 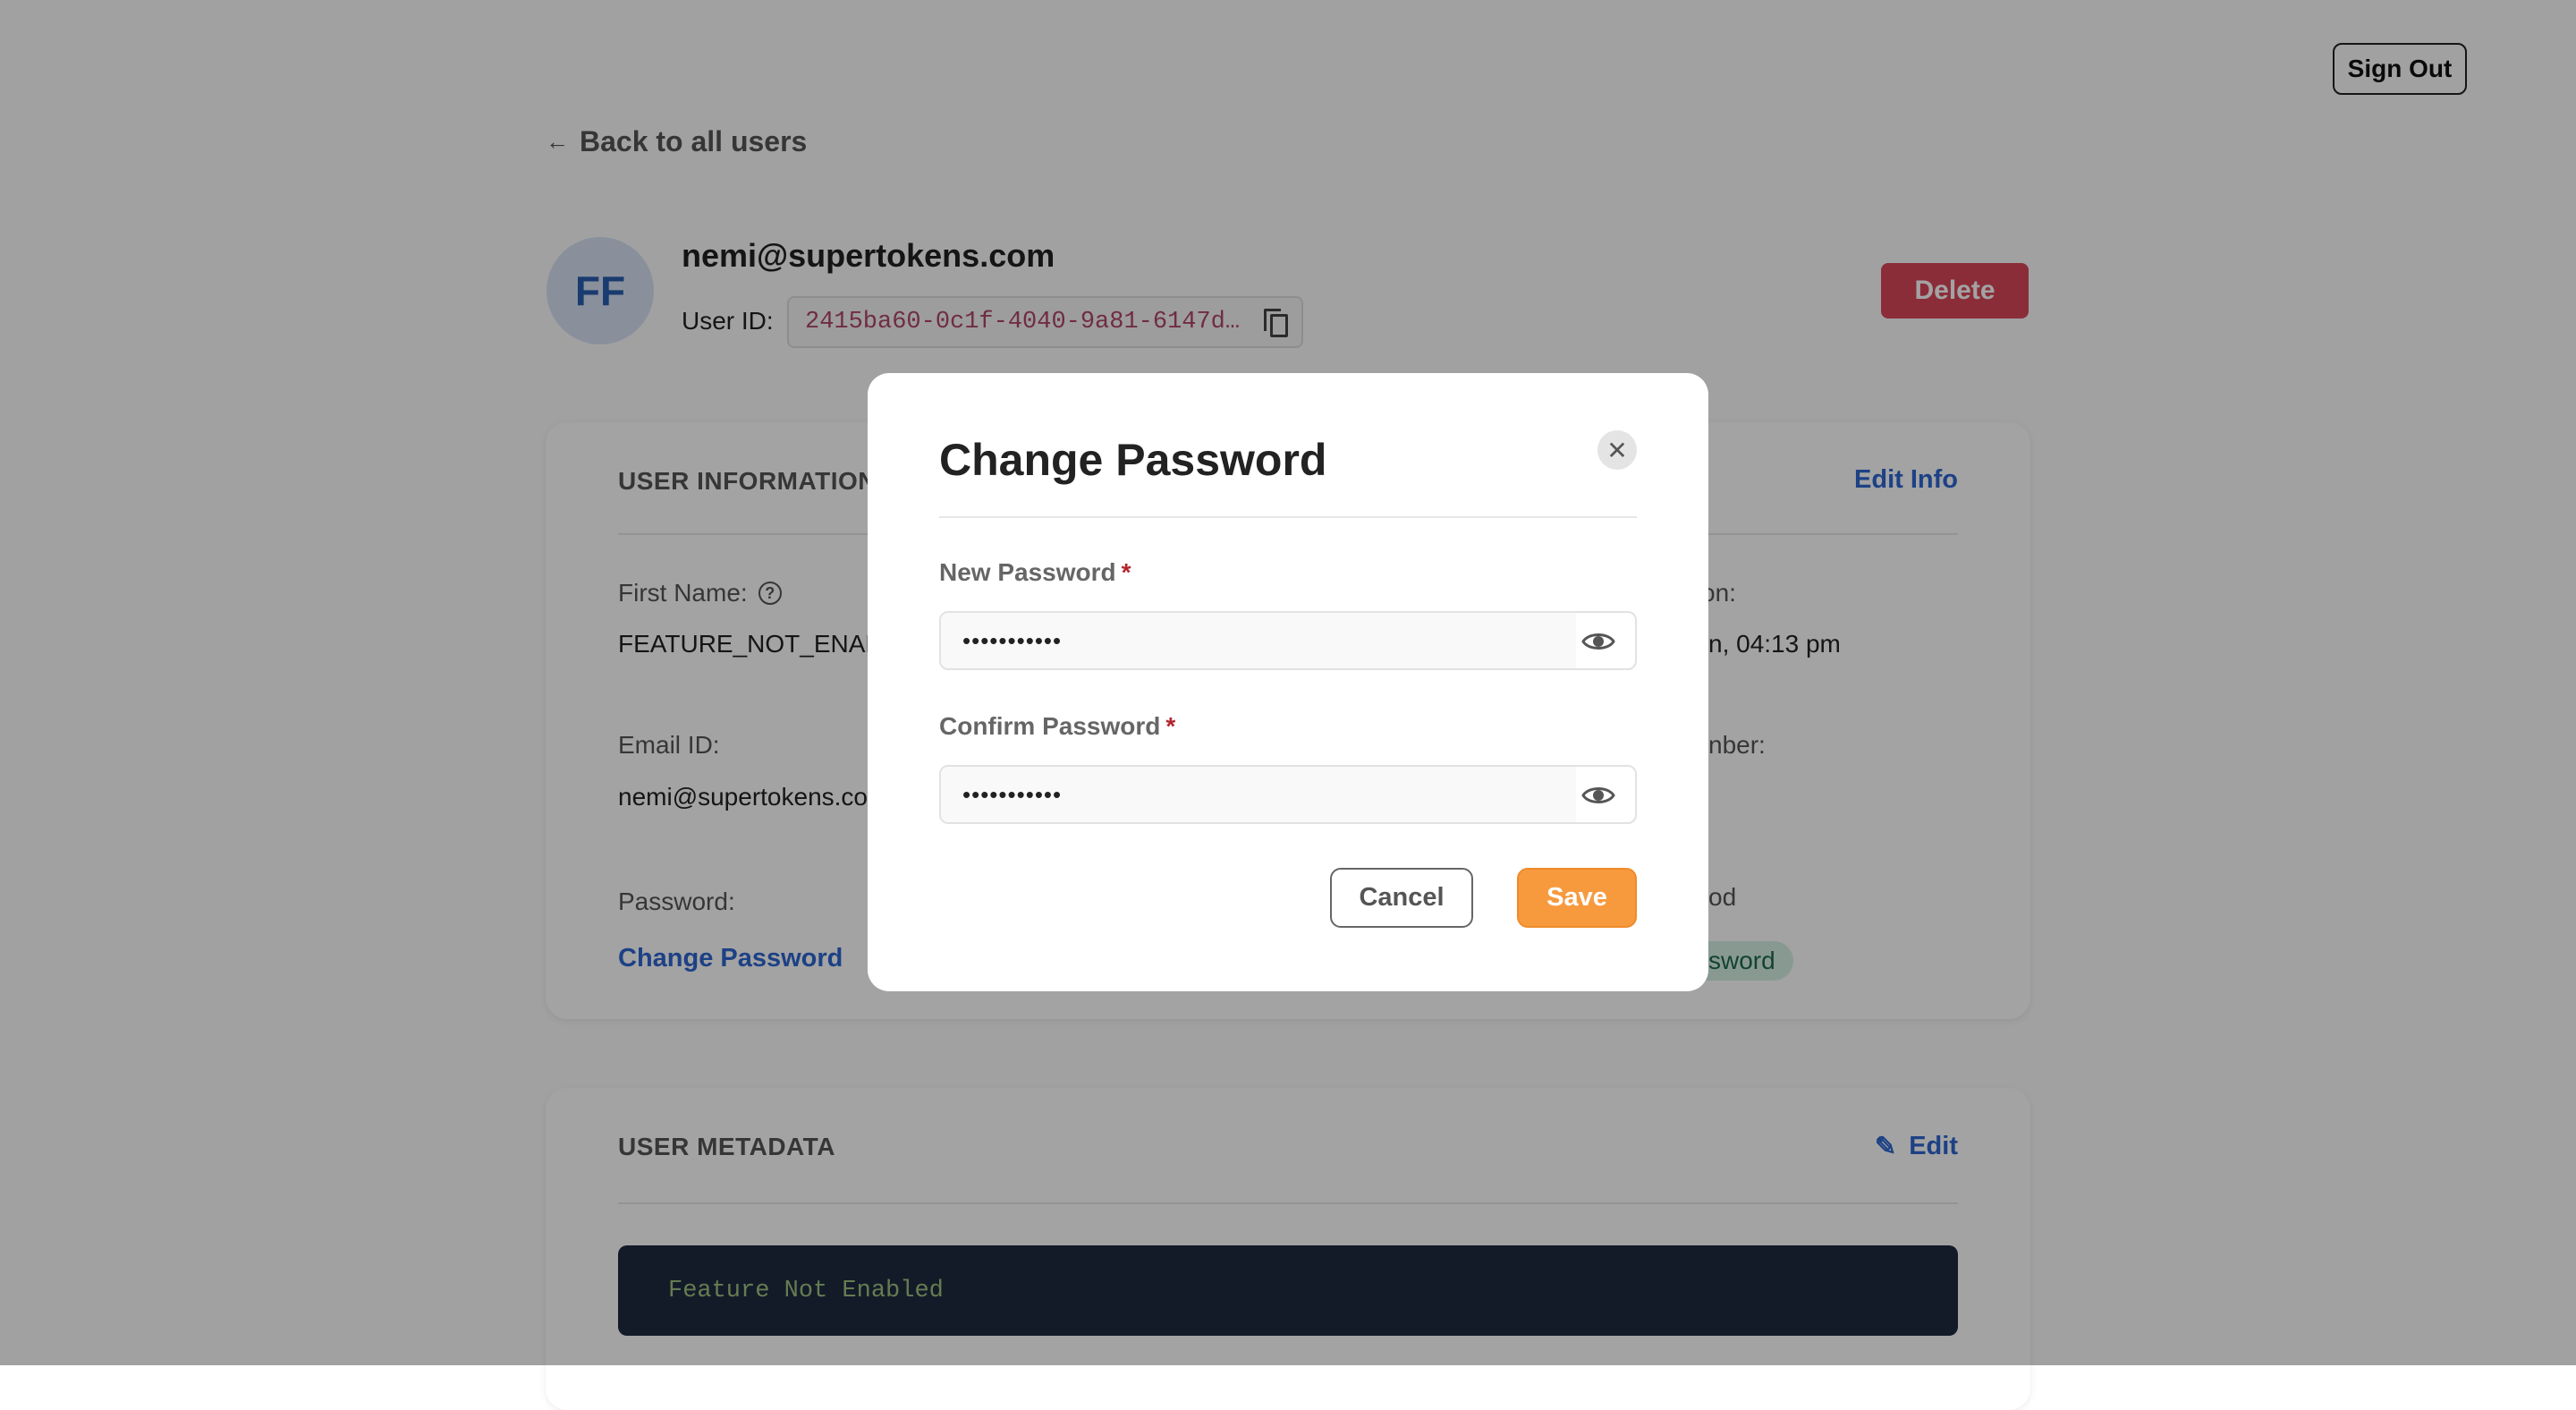 What do you see at coordinates (1027, 572) in the screenshot?
I see `new-password-label-text: New Password` at bounding box center [1027, 572].